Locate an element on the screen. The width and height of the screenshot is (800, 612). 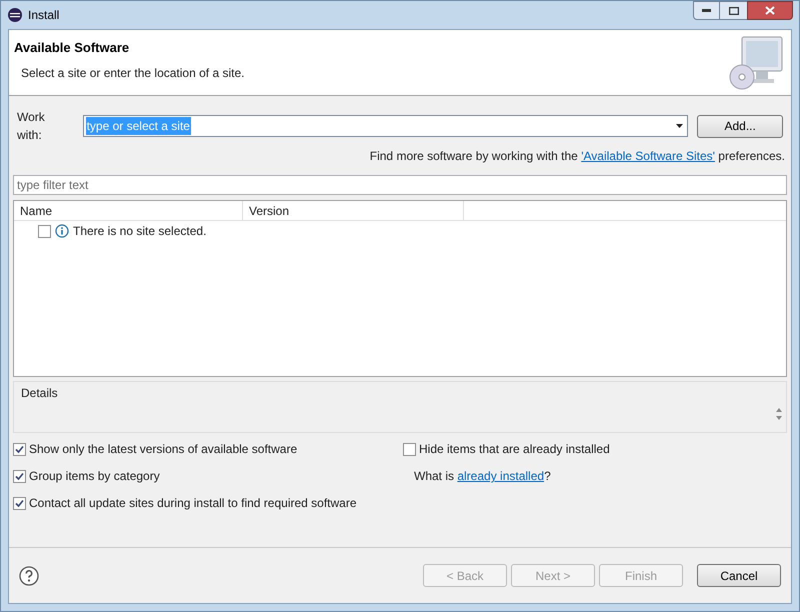
maximize-button is located at coordinates (733, 10).